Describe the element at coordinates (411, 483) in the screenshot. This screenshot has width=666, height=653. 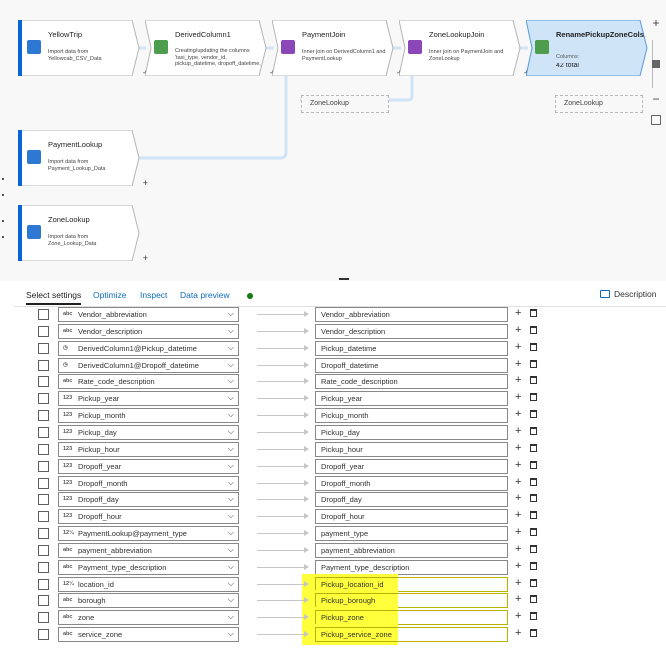
I see `target-column-input: Dropoff_month` at that location.